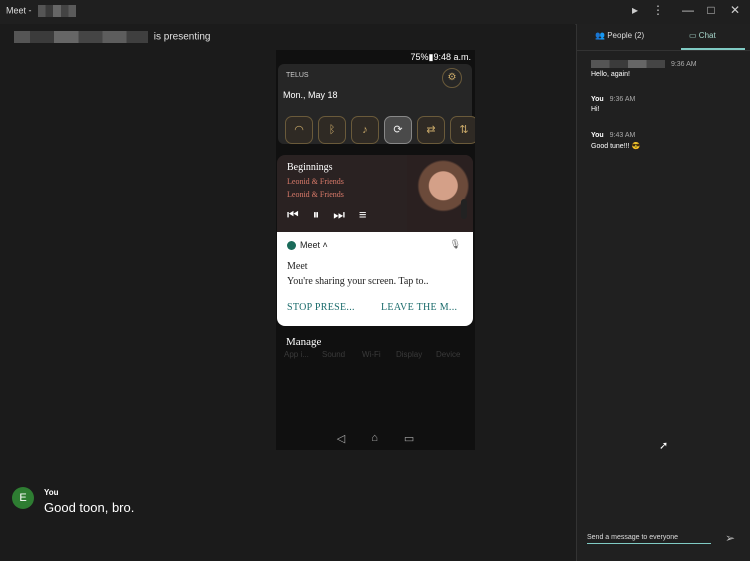 The height and width of the screenshot is (561, 750). Describe the element at coordinates (693, 35) in the screenshot. I see `chat-icon: ▭` at that location.